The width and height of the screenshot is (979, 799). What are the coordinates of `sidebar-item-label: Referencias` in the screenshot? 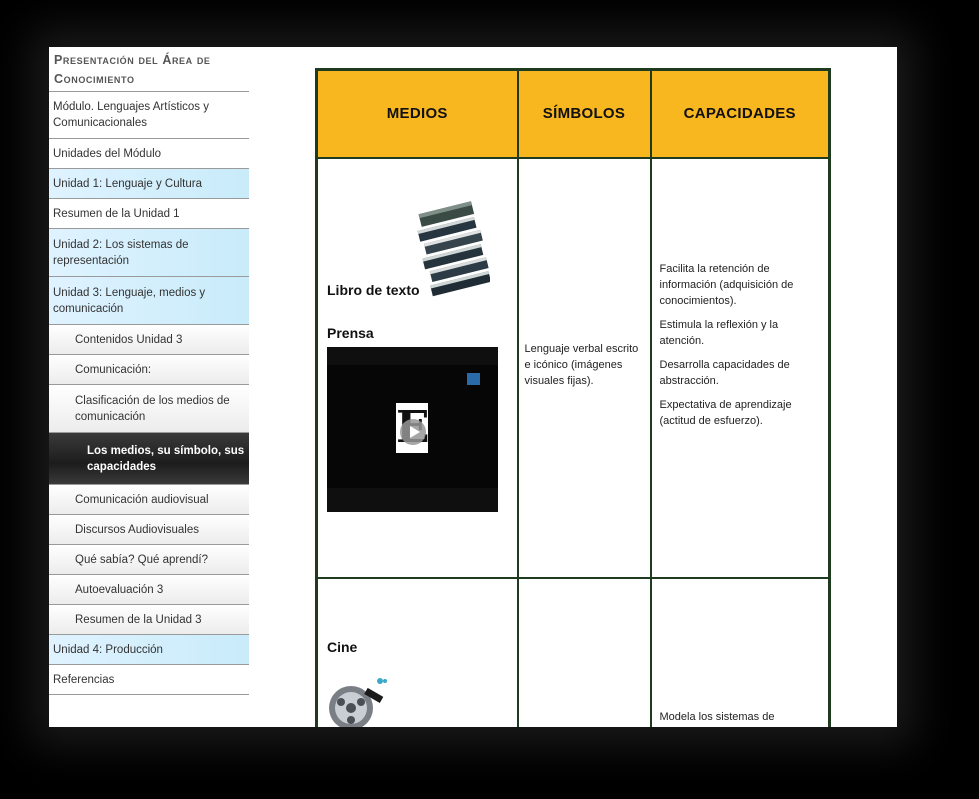 It's located at (84, 679).